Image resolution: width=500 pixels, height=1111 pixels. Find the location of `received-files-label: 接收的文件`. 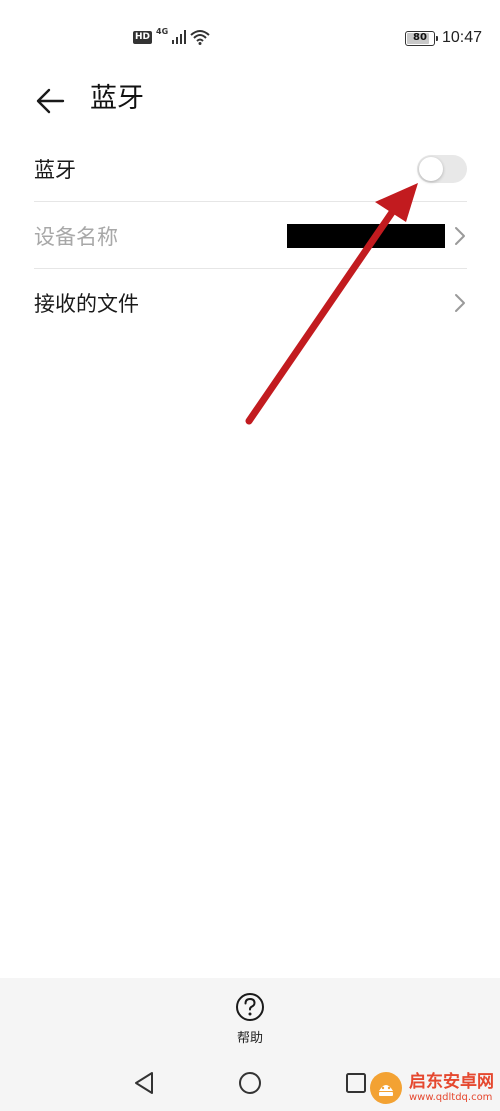

received-files-label: 接收的文件 is located at coordinates (86, 303).